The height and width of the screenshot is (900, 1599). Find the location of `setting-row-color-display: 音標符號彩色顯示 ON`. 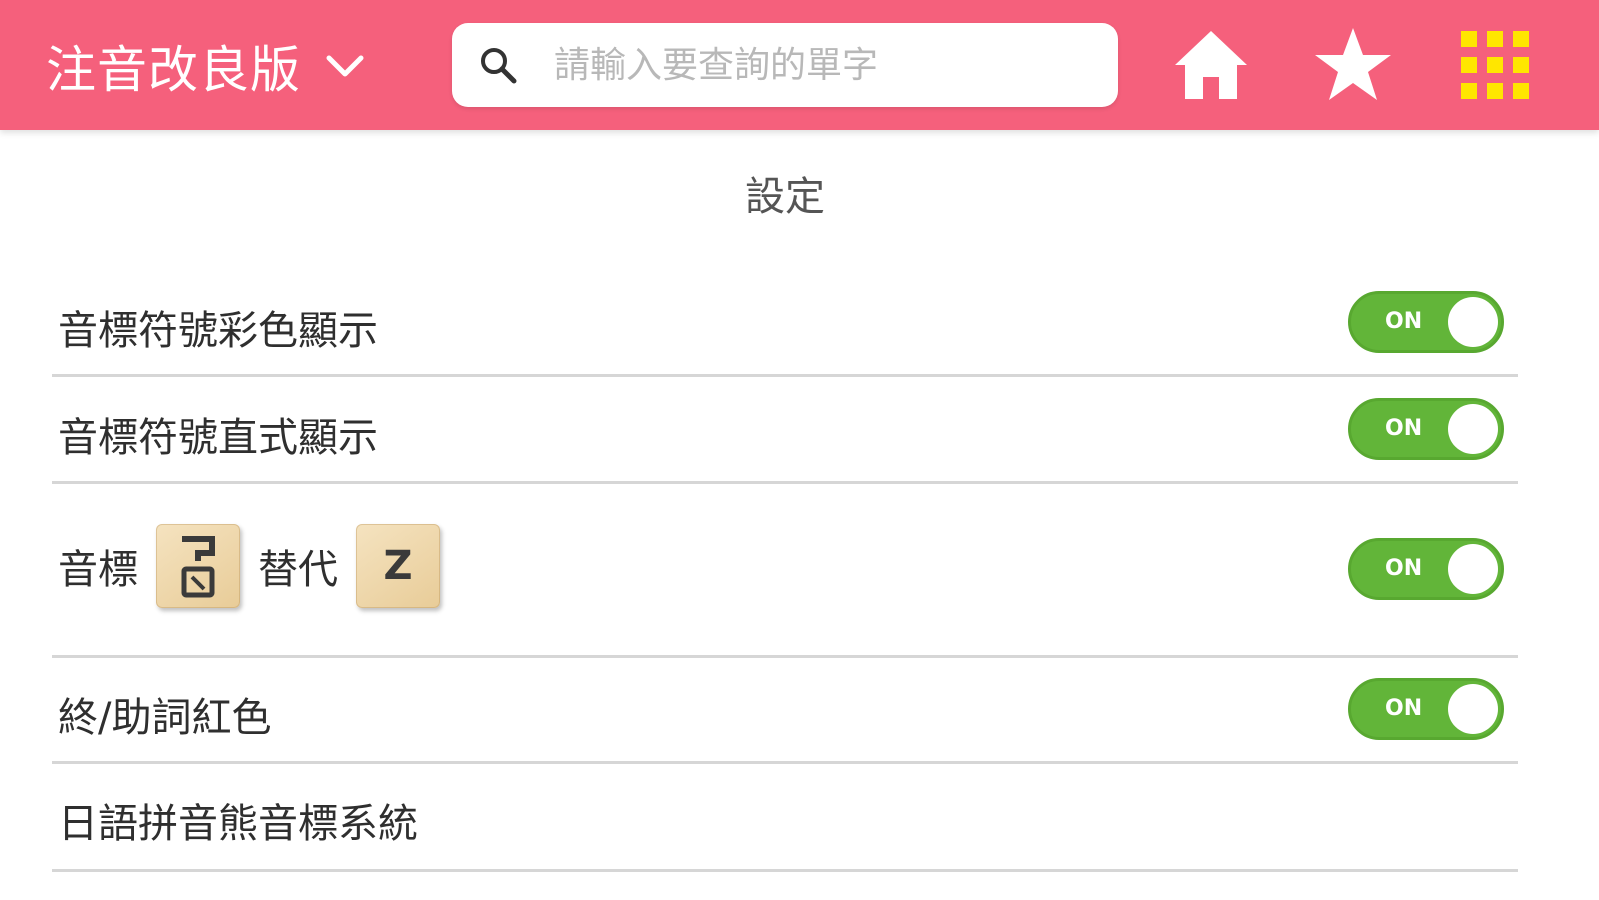

setting-row-color-display: 音標符號彩色顯示 ON is located at coordinates (785, 323).